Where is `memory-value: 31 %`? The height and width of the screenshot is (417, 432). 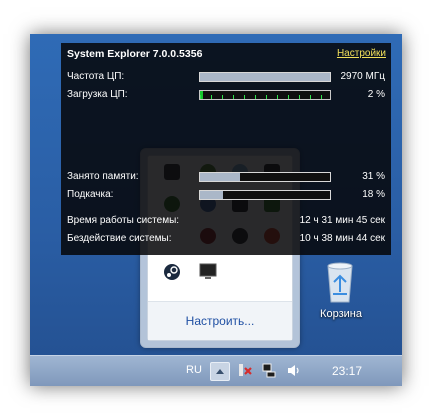 memory-value: 31 % is located at coordinates (373, 176).